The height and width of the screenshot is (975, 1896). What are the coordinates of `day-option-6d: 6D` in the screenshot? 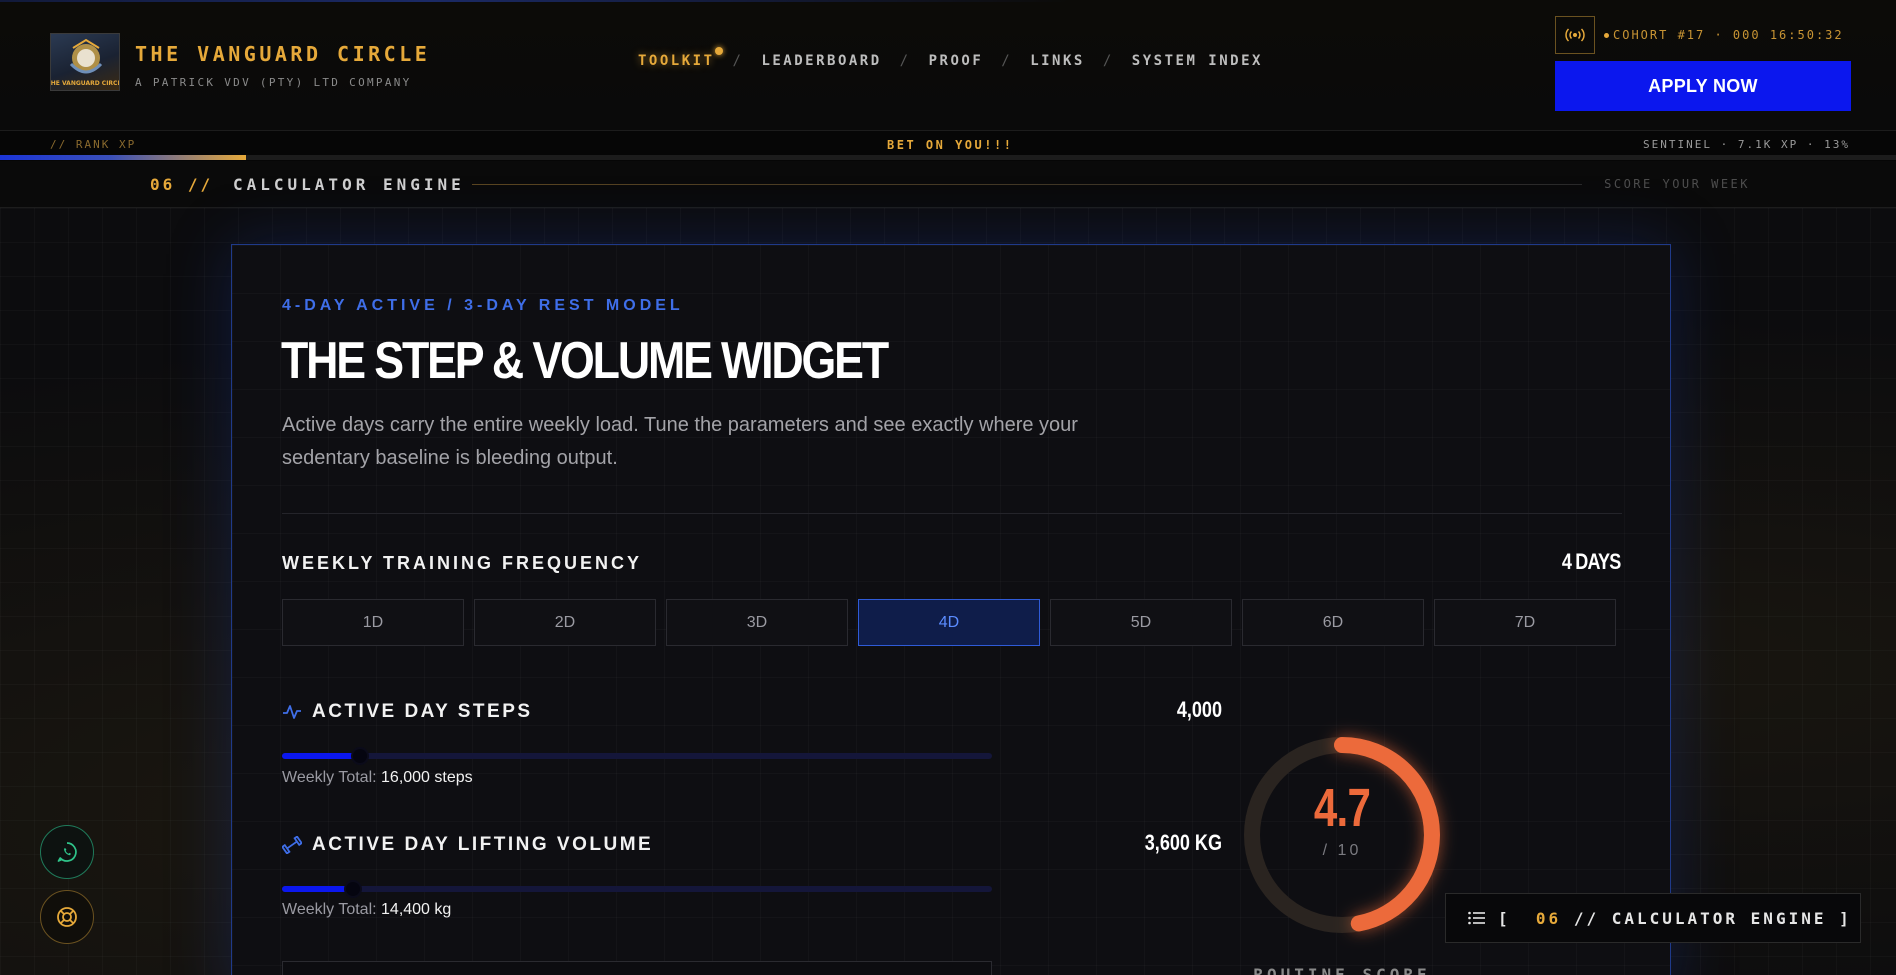 It's located at (1333, 622).